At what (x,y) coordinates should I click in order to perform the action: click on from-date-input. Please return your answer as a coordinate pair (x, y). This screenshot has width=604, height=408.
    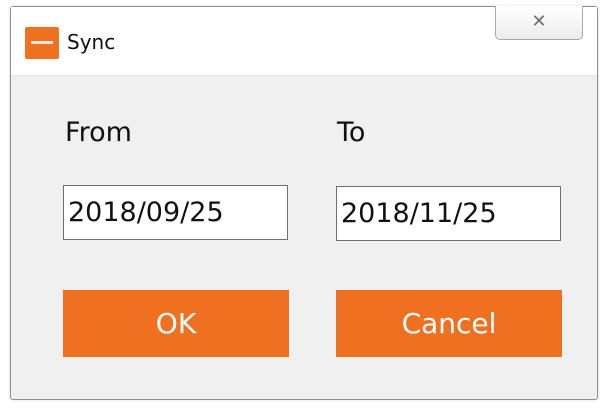
    Looking at the image, I should click on (175, 212).